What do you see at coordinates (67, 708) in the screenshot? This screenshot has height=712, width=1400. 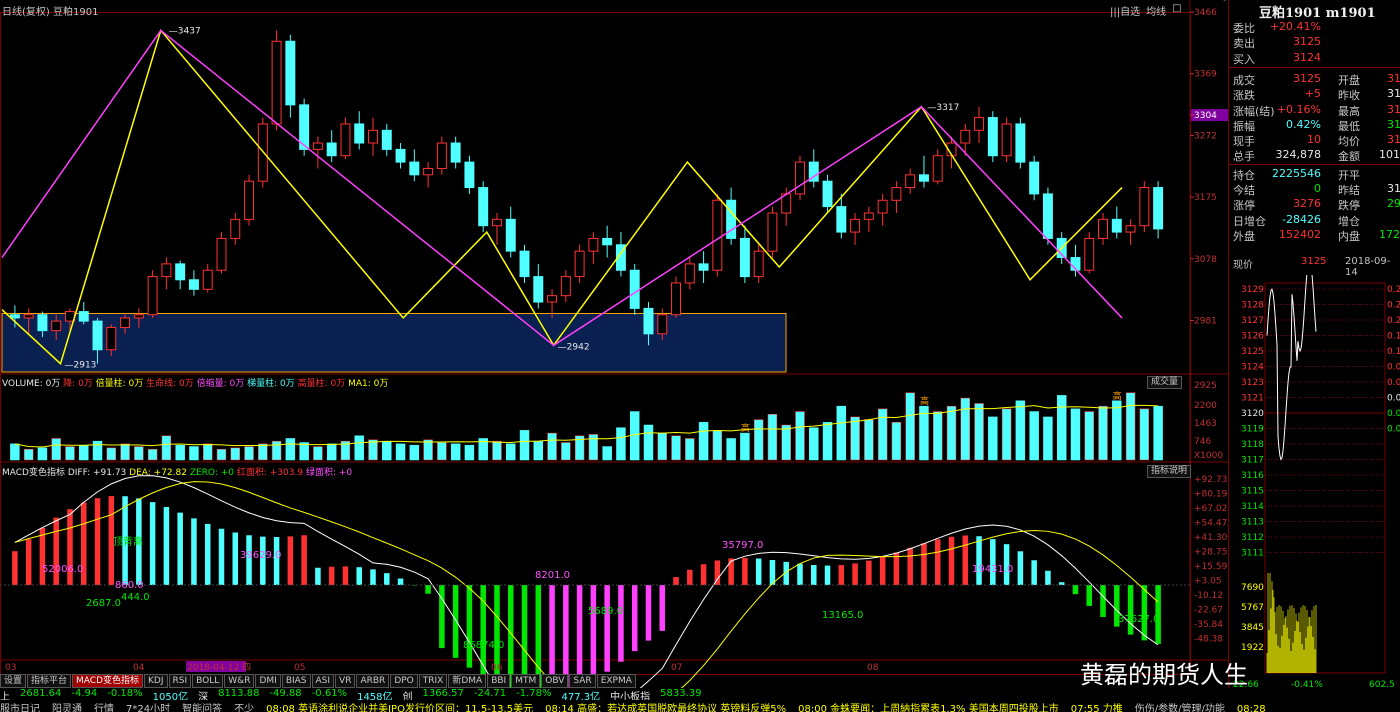 I see `news-ticker-item: 阳灵通` at bounding box center [67, 708].